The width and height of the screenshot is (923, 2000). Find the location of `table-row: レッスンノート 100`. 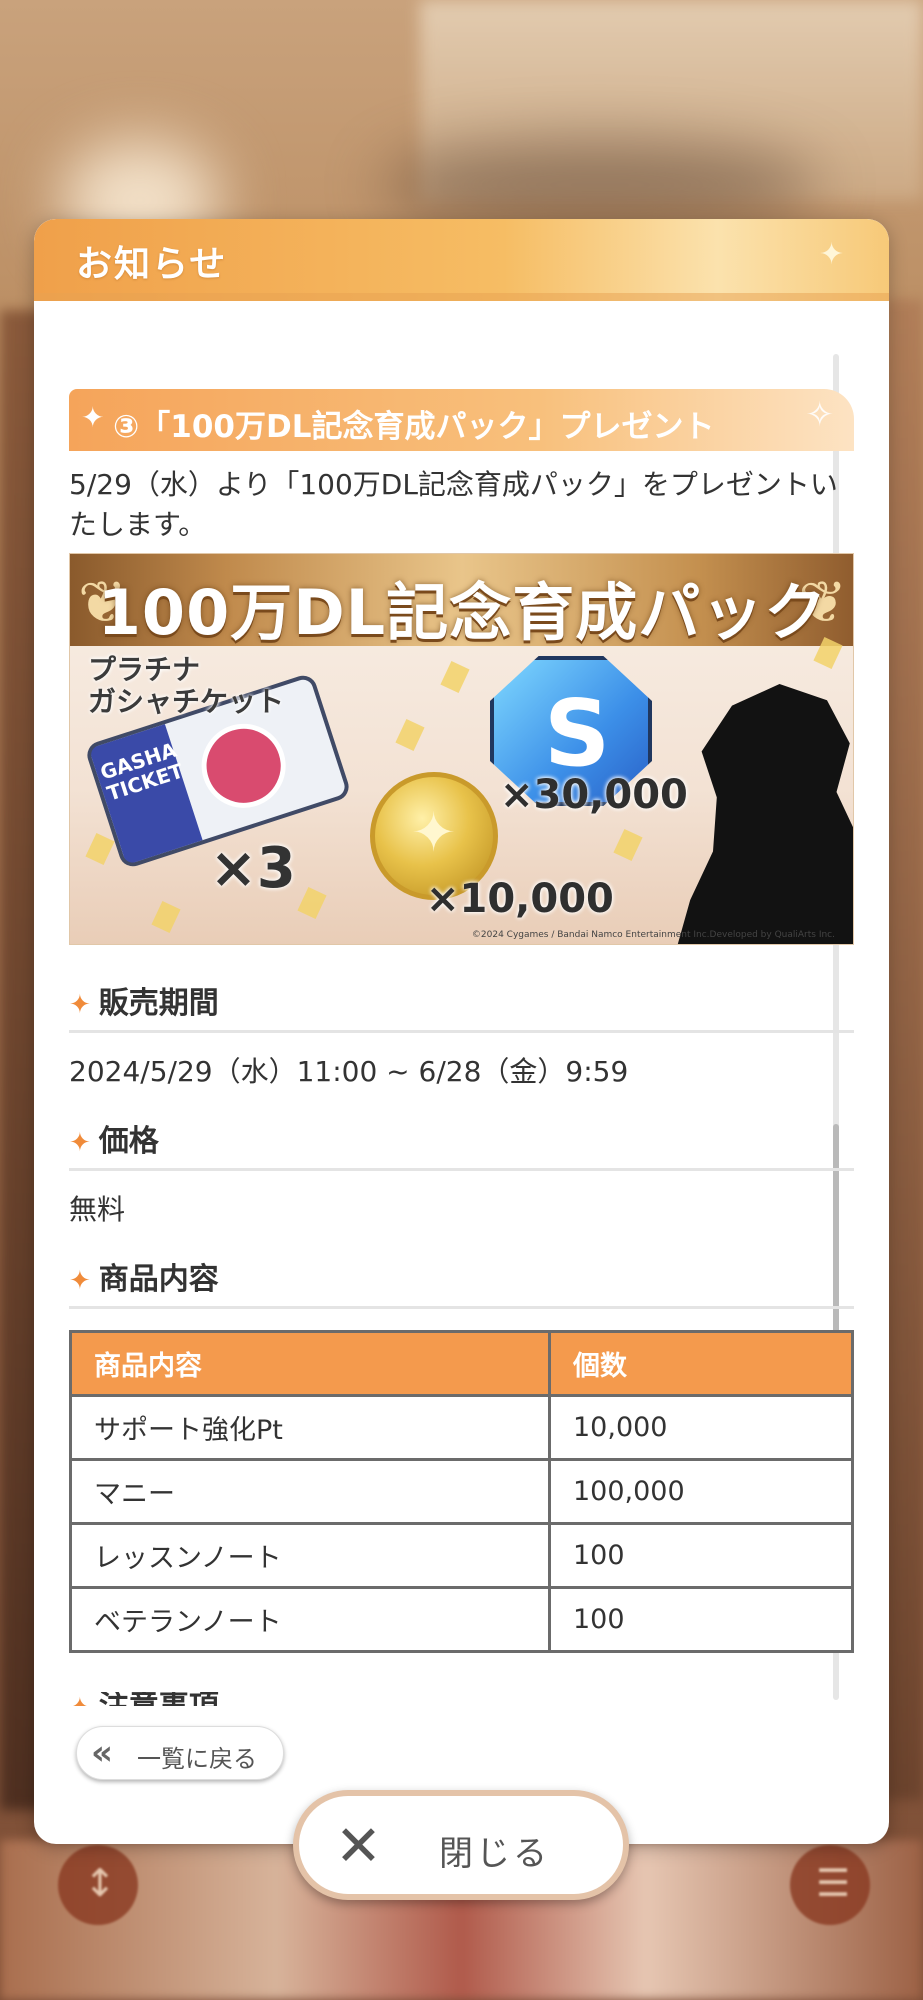

table-row: レッスンノート 100 is located at coordinates (461, 1555).